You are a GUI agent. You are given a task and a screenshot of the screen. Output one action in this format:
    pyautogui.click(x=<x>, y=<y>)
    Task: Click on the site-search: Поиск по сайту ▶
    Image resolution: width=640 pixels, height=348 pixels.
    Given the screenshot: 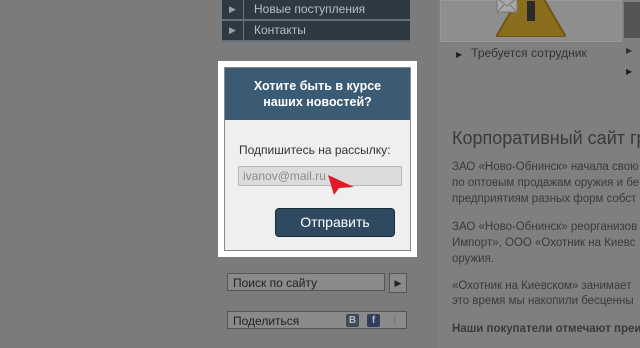 What is the action you would take?
    pyautogui.click(x=317, y=283)
    